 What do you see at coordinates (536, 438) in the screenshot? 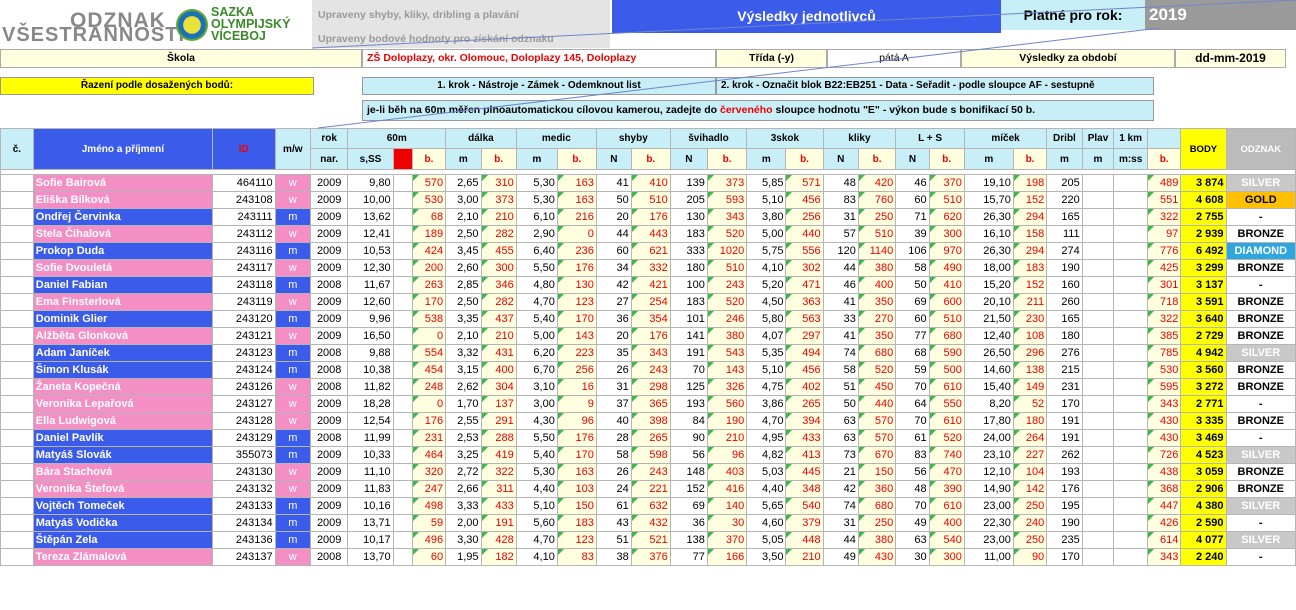
I see `result-cell: 5,50` at bounding box center [536, 438].